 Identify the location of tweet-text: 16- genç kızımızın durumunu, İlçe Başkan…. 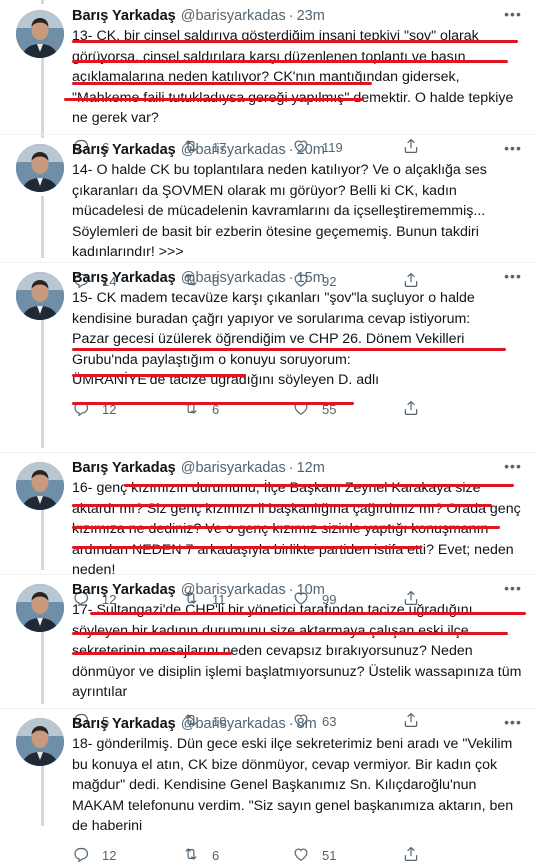
(299, 529).